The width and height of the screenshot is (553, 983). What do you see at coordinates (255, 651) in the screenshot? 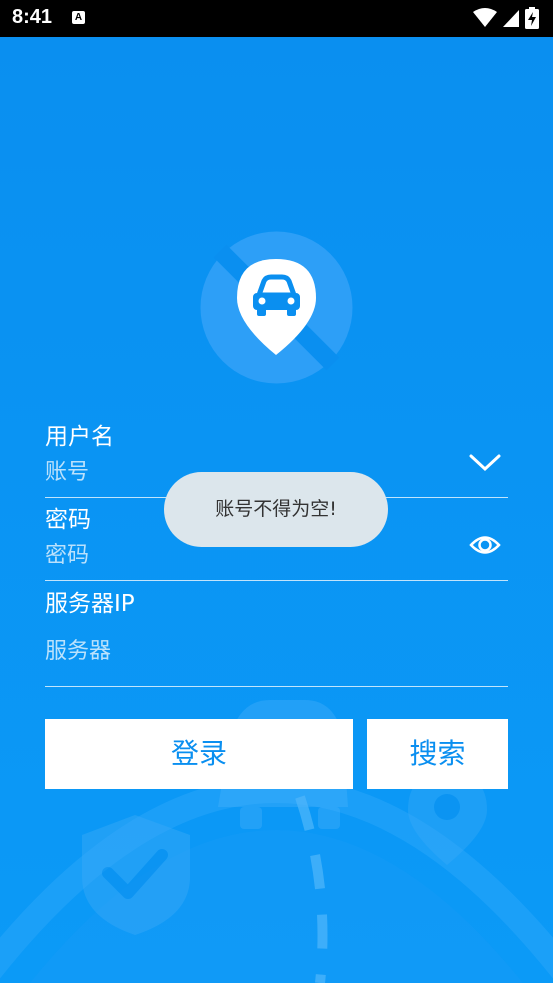
I see `server-input` at bounding box center [255, 651].